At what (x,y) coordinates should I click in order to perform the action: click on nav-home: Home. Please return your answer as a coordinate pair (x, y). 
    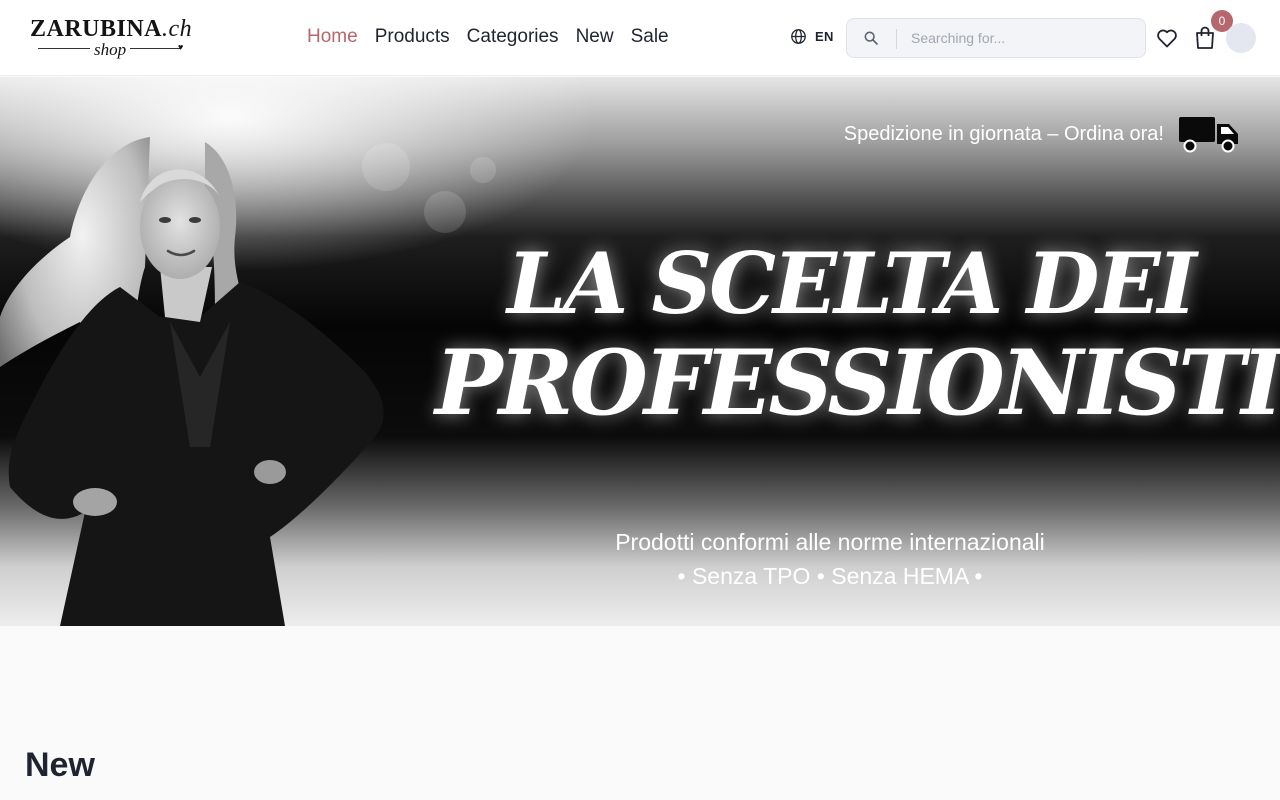
    Looking at the image, I should click on (332, 37).